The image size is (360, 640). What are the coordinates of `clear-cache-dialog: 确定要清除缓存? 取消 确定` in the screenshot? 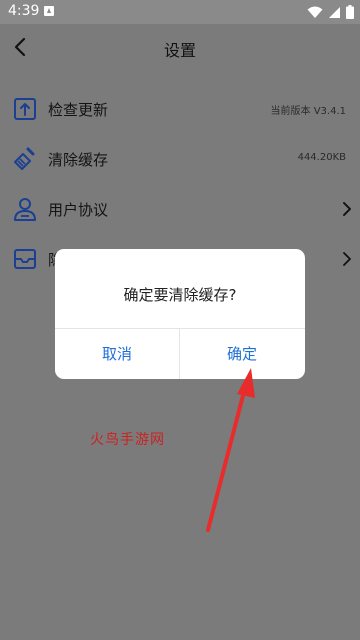 It's located at (180, 314).